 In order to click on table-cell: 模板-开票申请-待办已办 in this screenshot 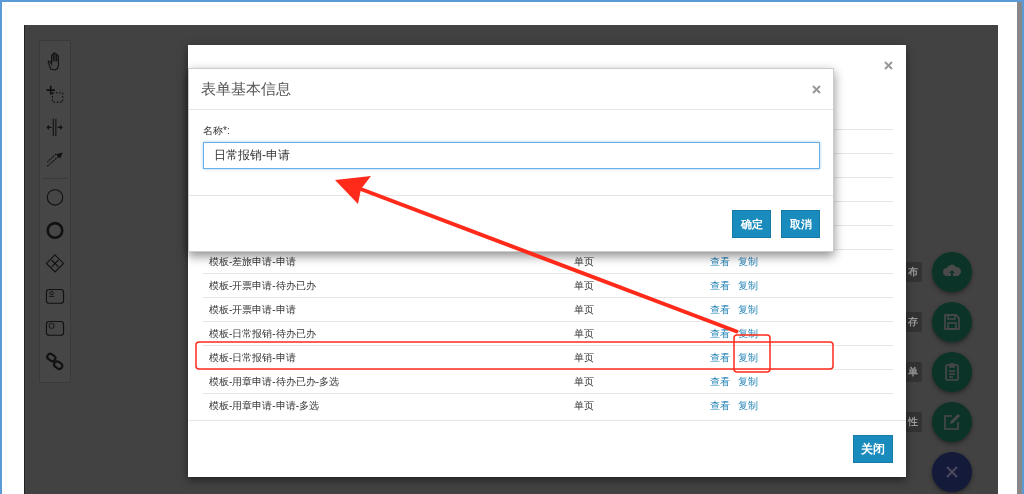, I will do `click(262, 285)`.